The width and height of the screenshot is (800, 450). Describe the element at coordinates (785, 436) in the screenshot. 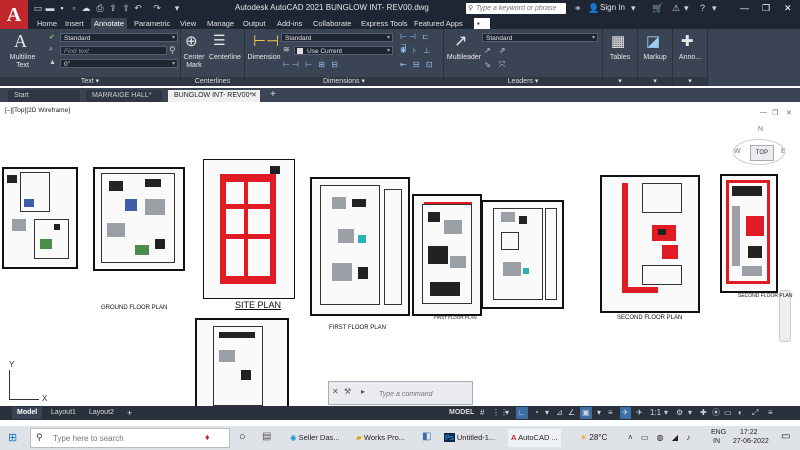

I see `notifications-icon: ▭` at that location.